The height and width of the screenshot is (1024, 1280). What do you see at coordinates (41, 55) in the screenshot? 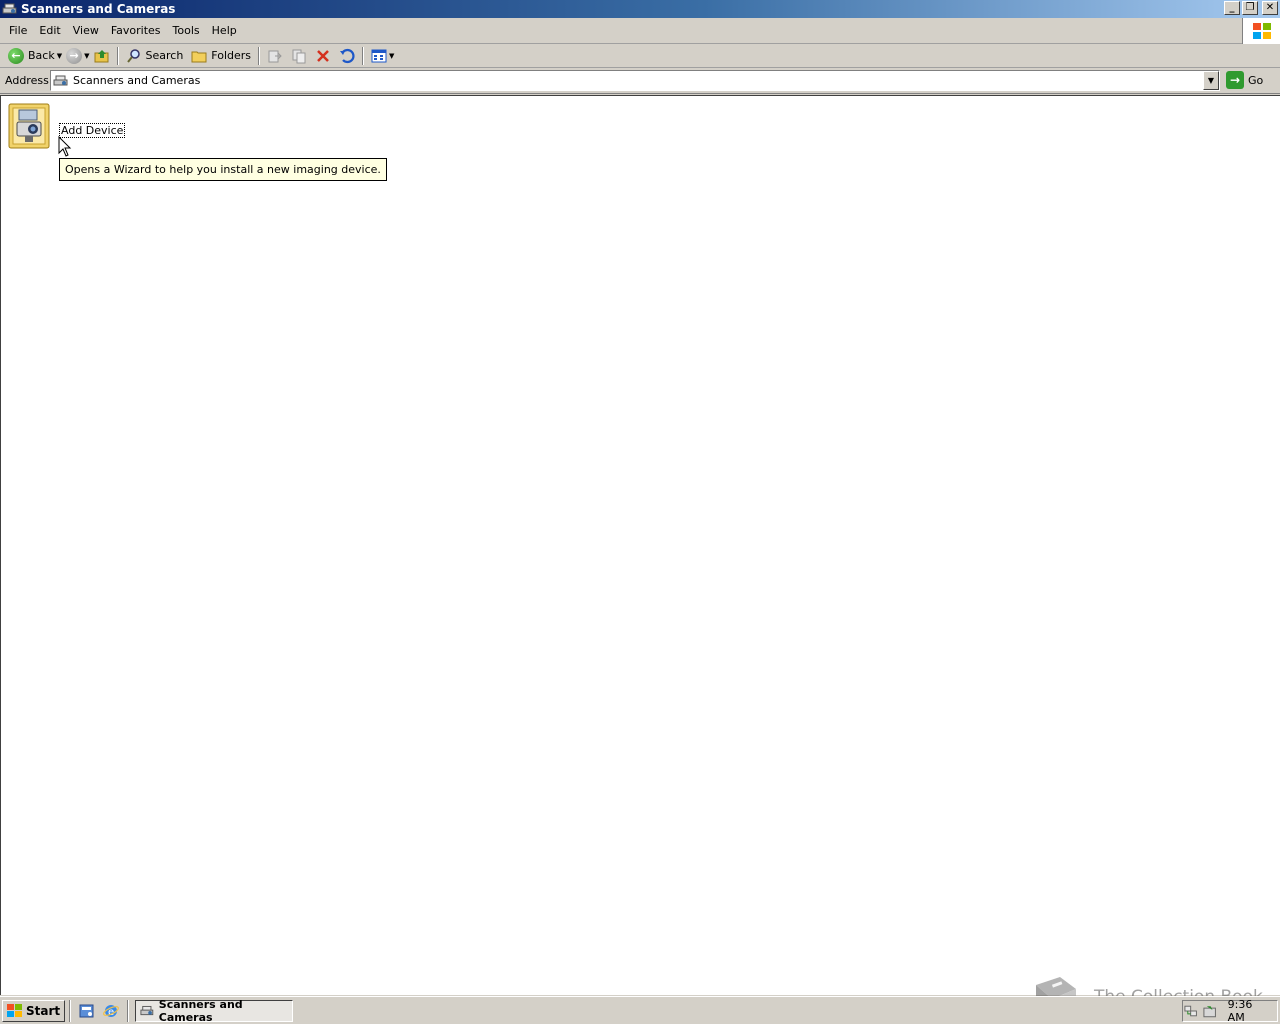
I see `back-label: Back` at bounding box center [41, 55].